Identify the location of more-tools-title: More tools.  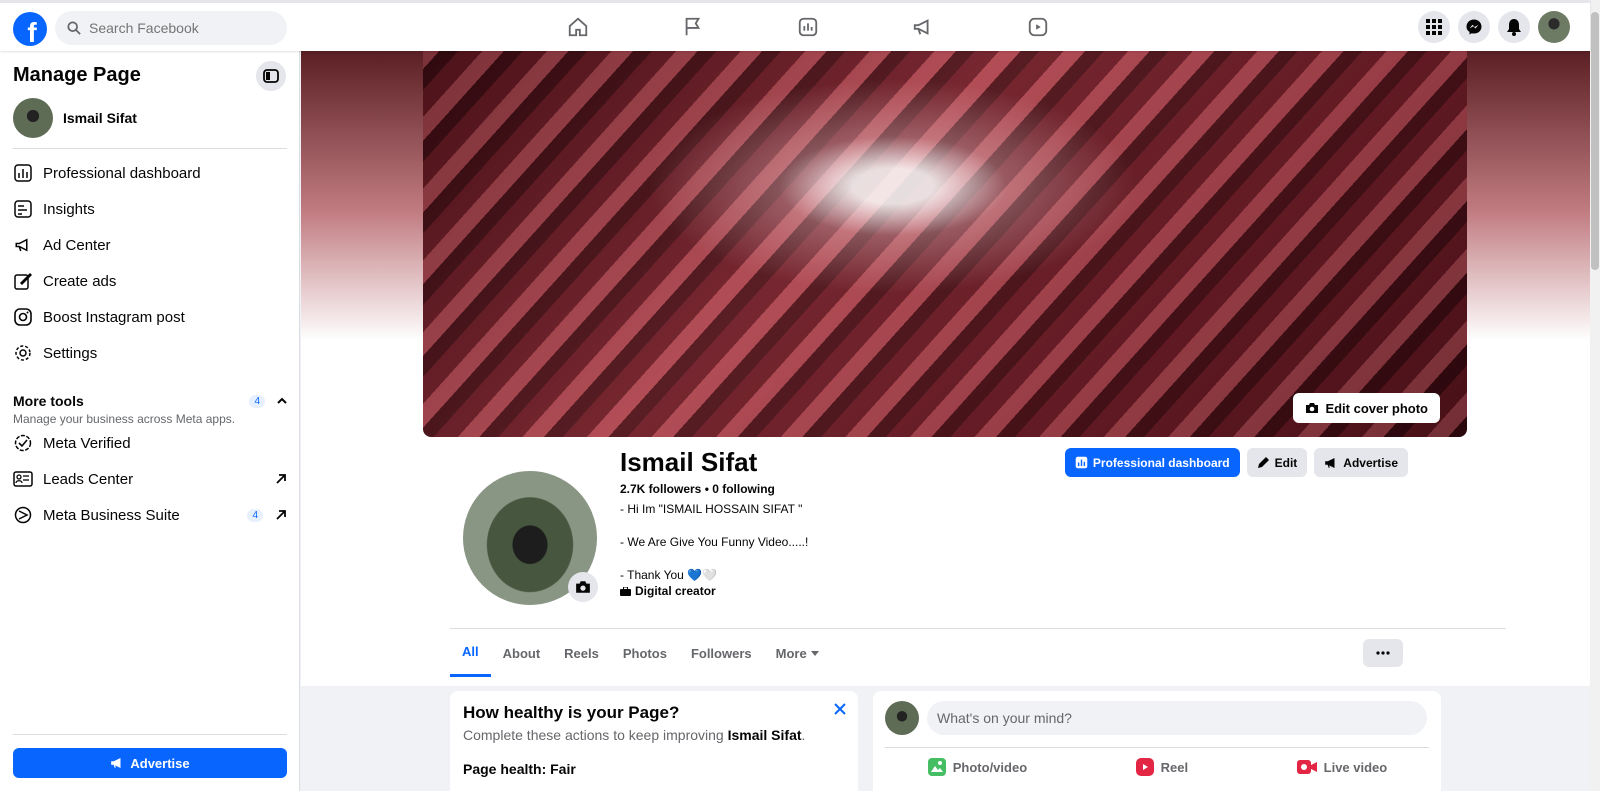
(48, 401).